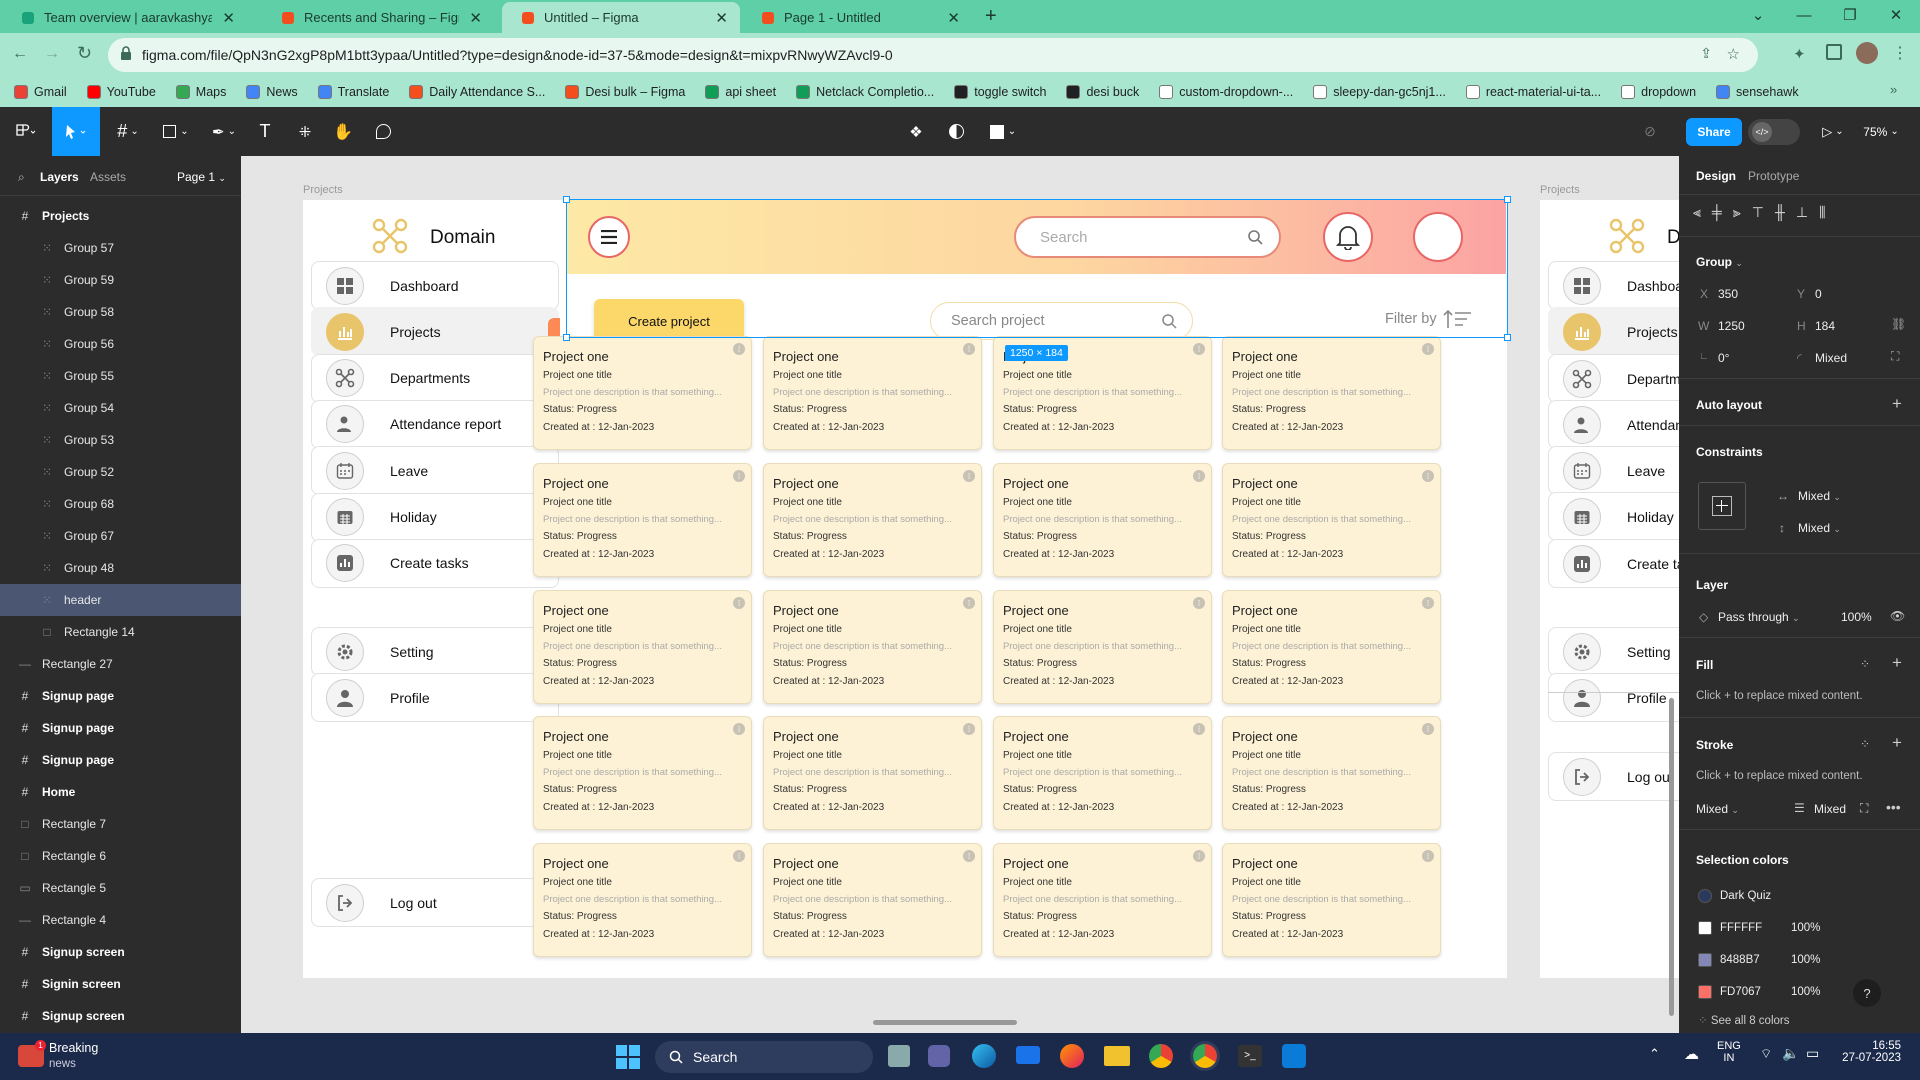 Image resolution: width=1920 pixels, height=1080 pixels. Describe the element at coordinates (1714, 131) in the screenshot. I see `share-button: Share` at that location.